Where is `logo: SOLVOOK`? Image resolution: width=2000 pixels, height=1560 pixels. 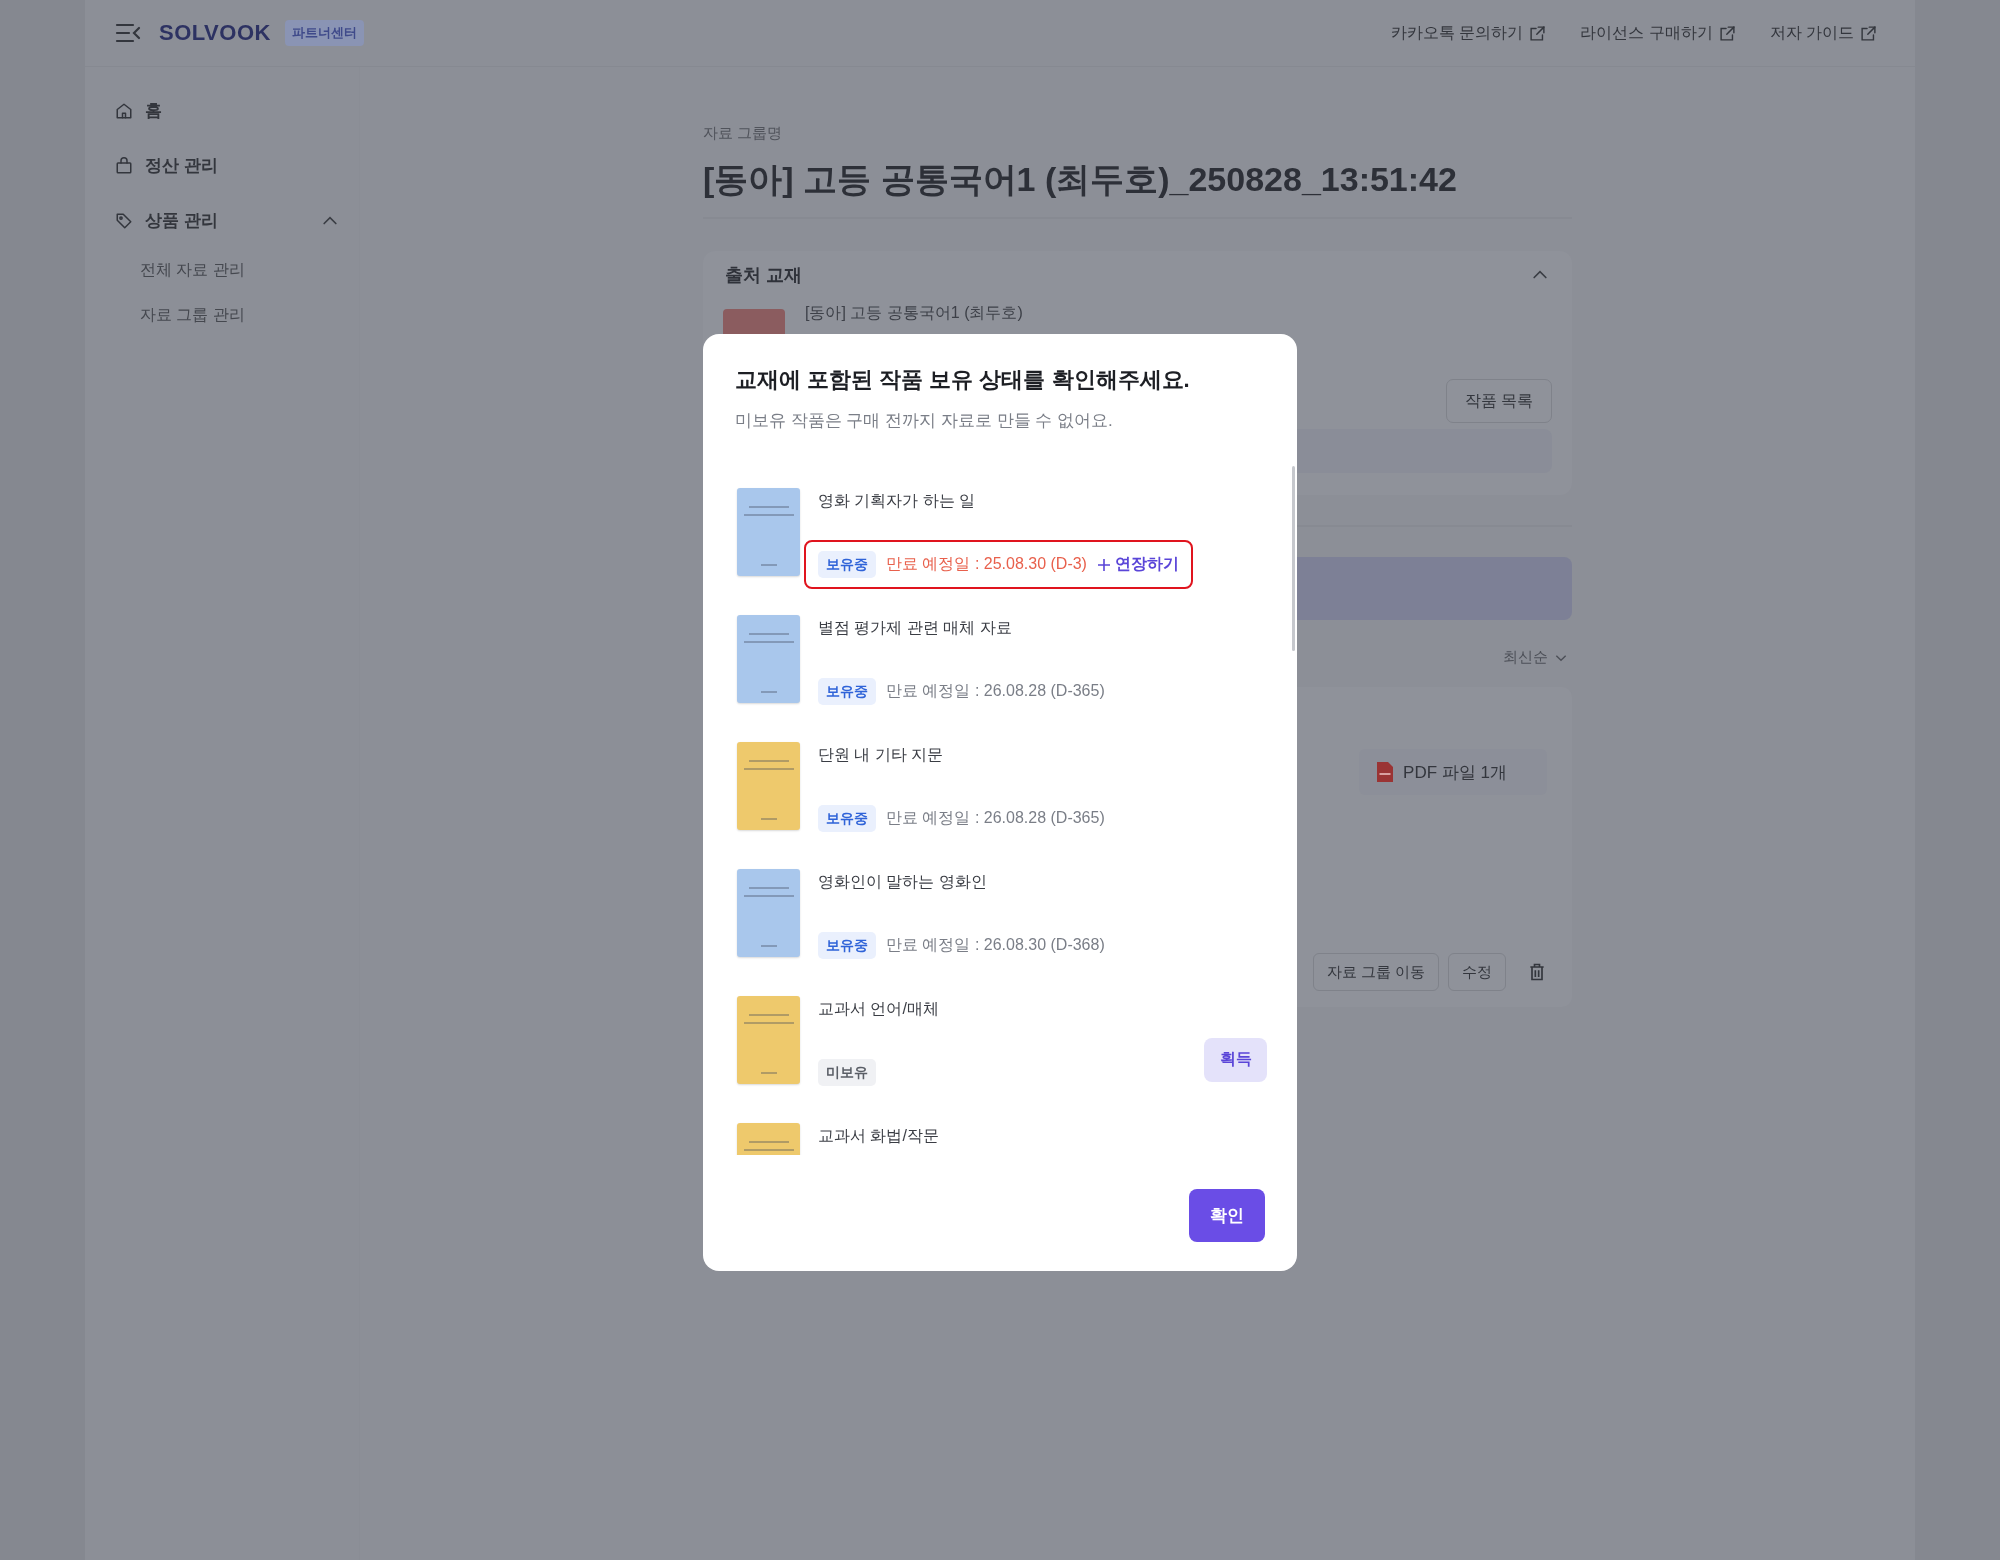 logo: SOLVOOK is located at coordinates (215, 33).